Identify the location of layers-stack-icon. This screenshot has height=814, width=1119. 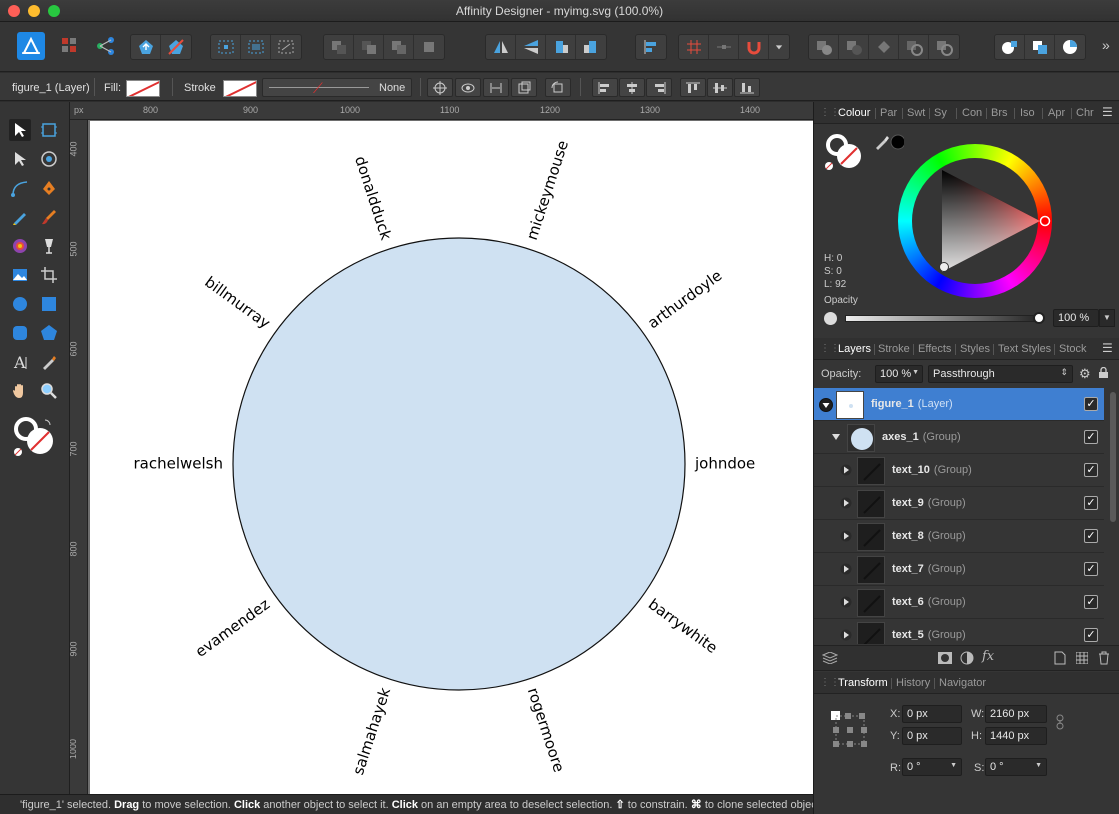
(830, 659).